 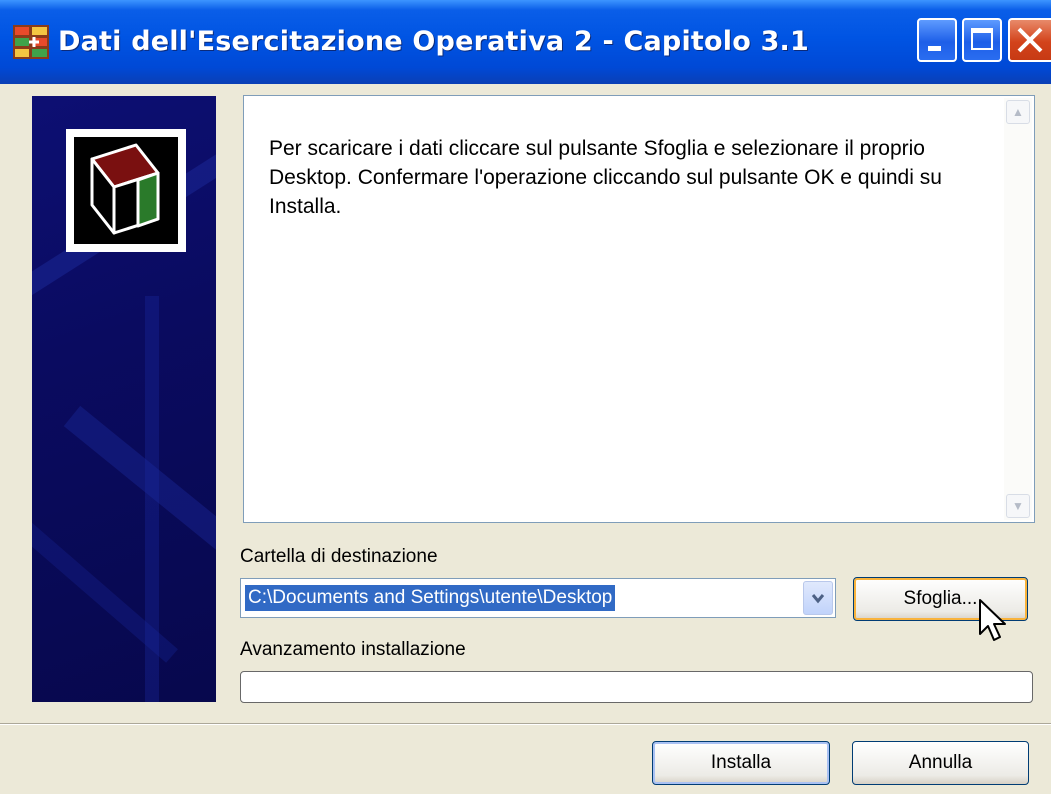 I want to click on destination-combobox: C:\Documents and Settings\utente\Desktop, so click(x=538, y=598).